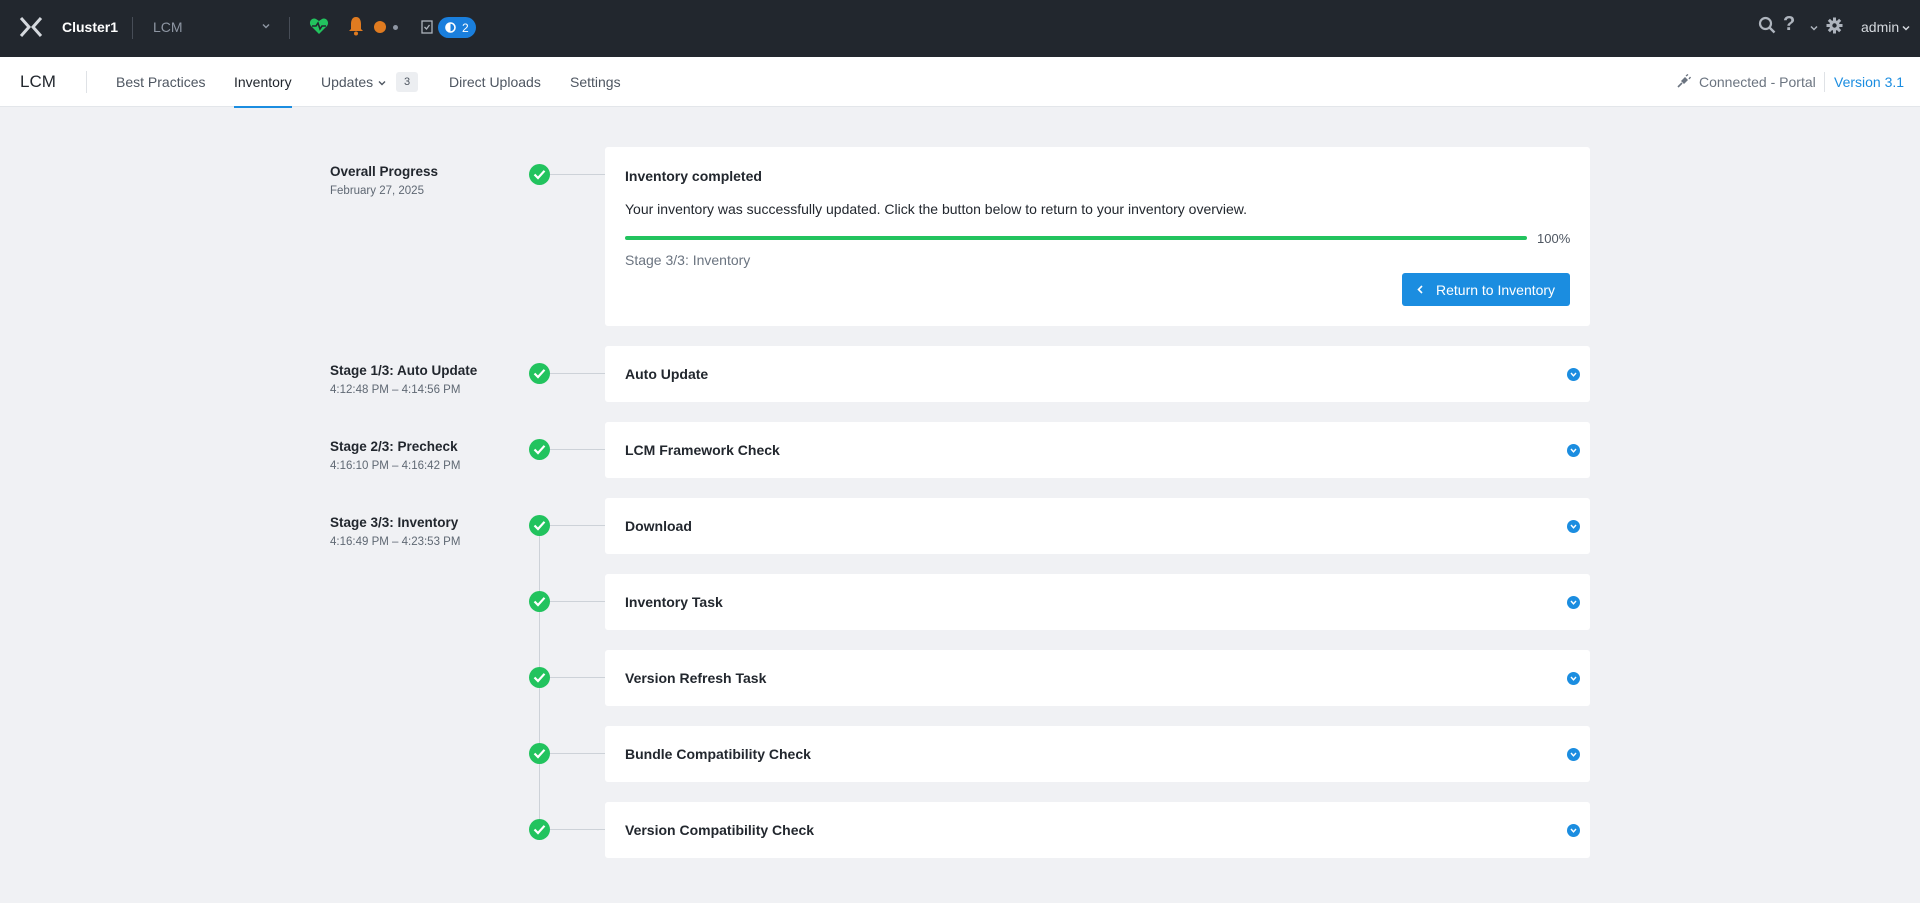  I want to click on updates-count-badge: 3, so click(407, 82).